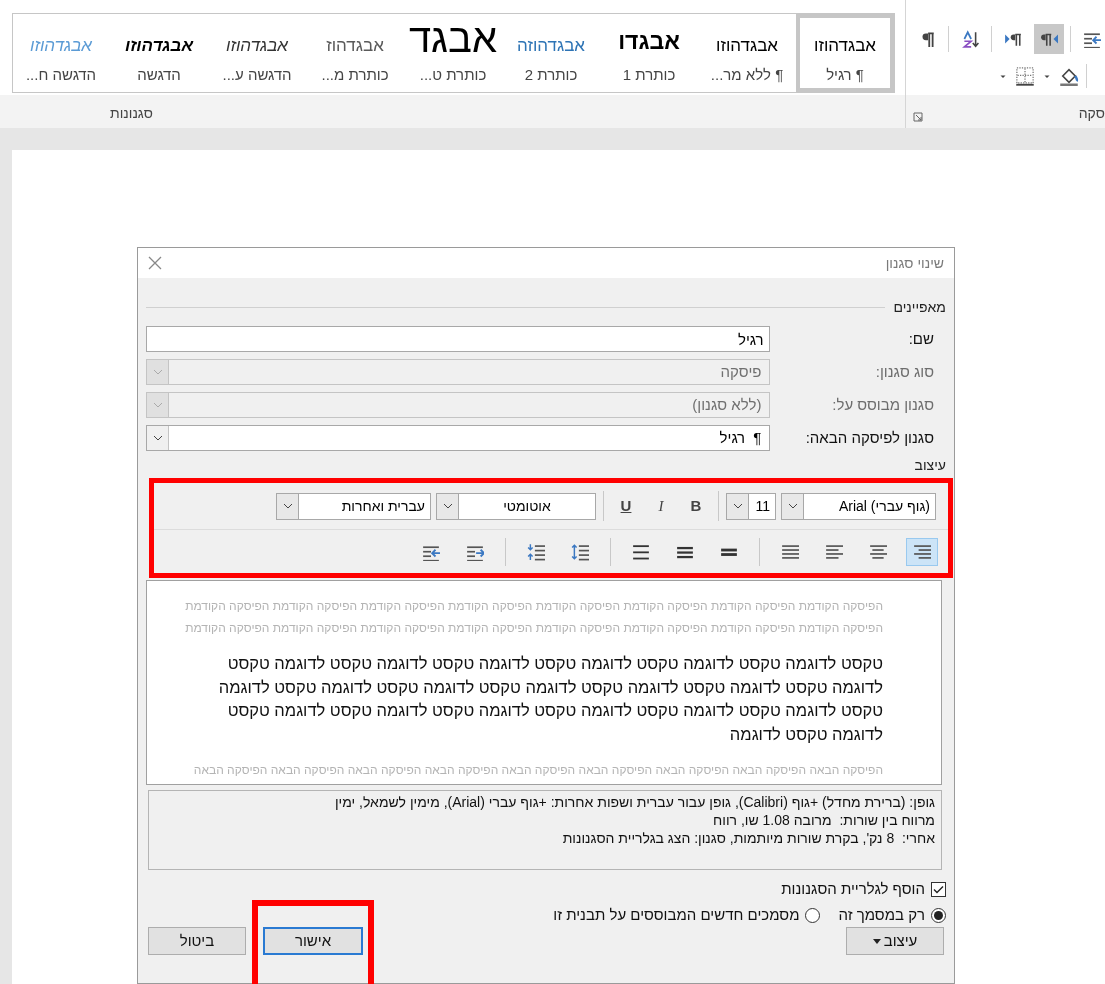  Describe the element at coordinates (1069, 76) in the screenshot. I see `paint-bucket-icon` at that location.